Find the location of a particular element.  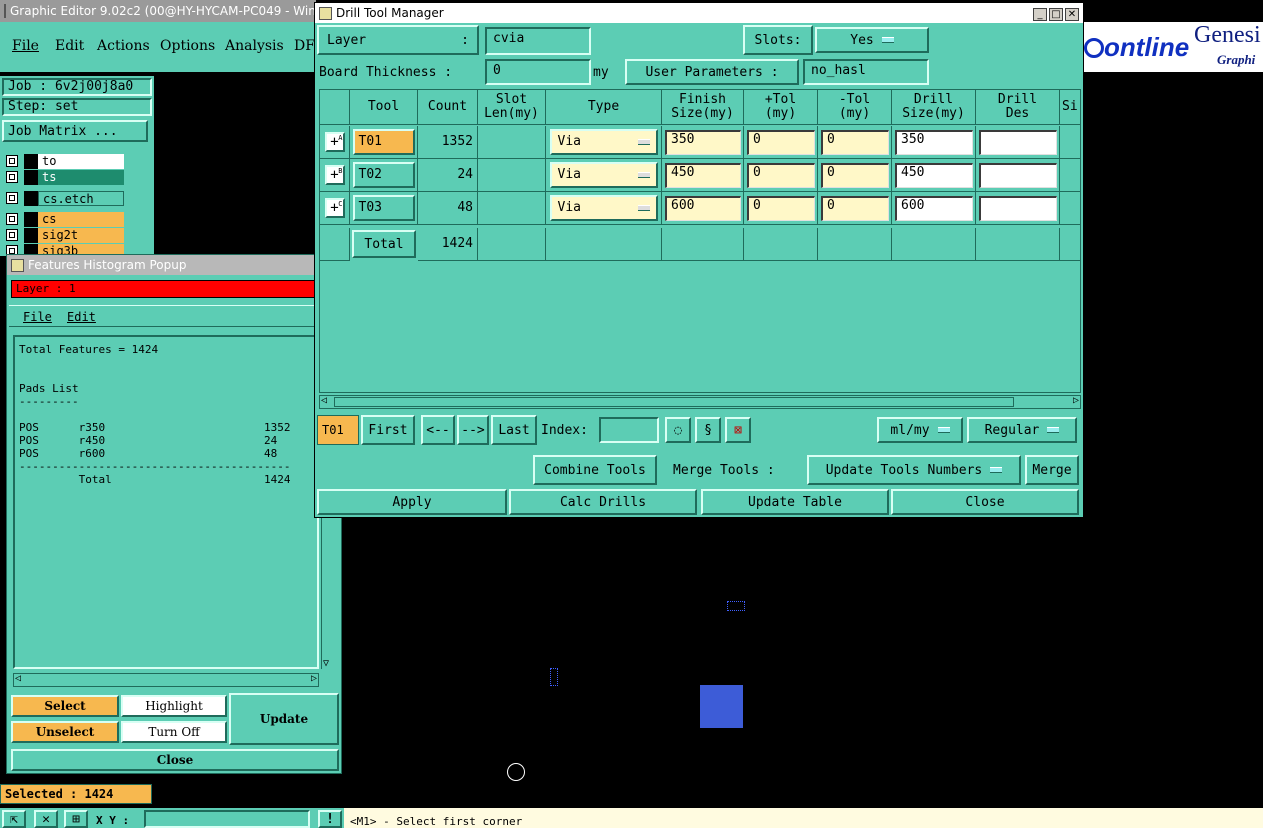

prompt-bar: <M1> - Select first corner is located at coordinates (803, 818).